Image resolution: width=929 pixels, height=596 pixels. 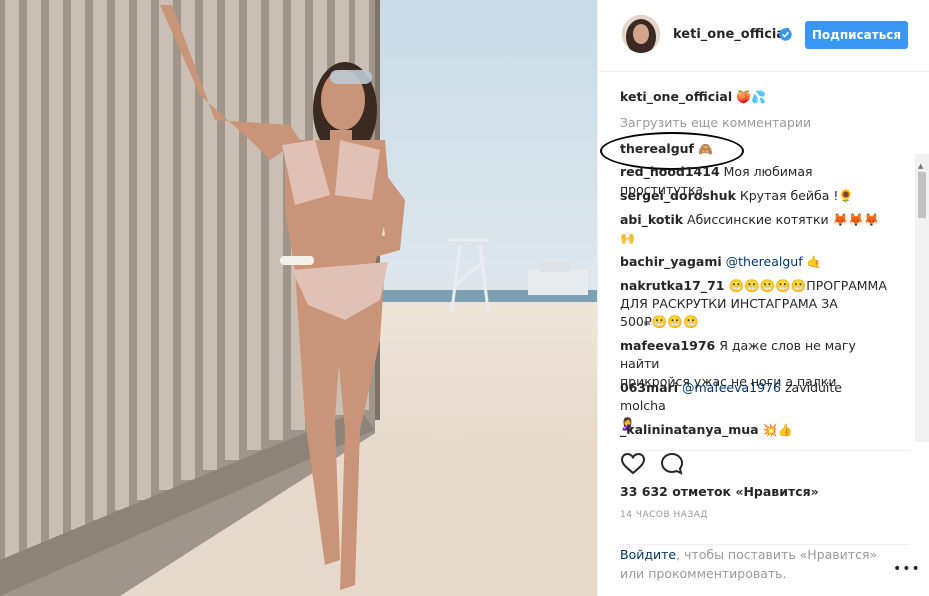 What do you see at coordinates (670, 171) in the screenshot?
I see `comment-username: red_hood1414` at bounding box center [670, 171].